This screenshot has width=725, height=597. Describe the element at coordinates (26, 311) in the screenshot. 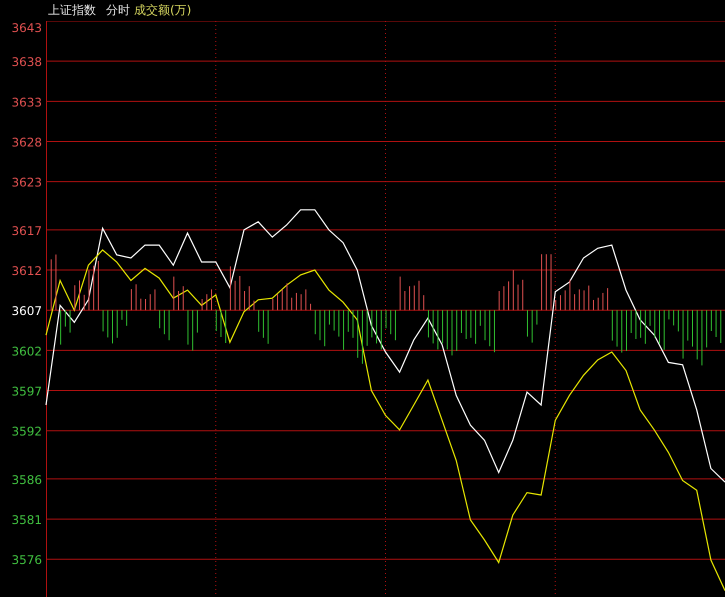

I see `axis-label: 3607` at that location.